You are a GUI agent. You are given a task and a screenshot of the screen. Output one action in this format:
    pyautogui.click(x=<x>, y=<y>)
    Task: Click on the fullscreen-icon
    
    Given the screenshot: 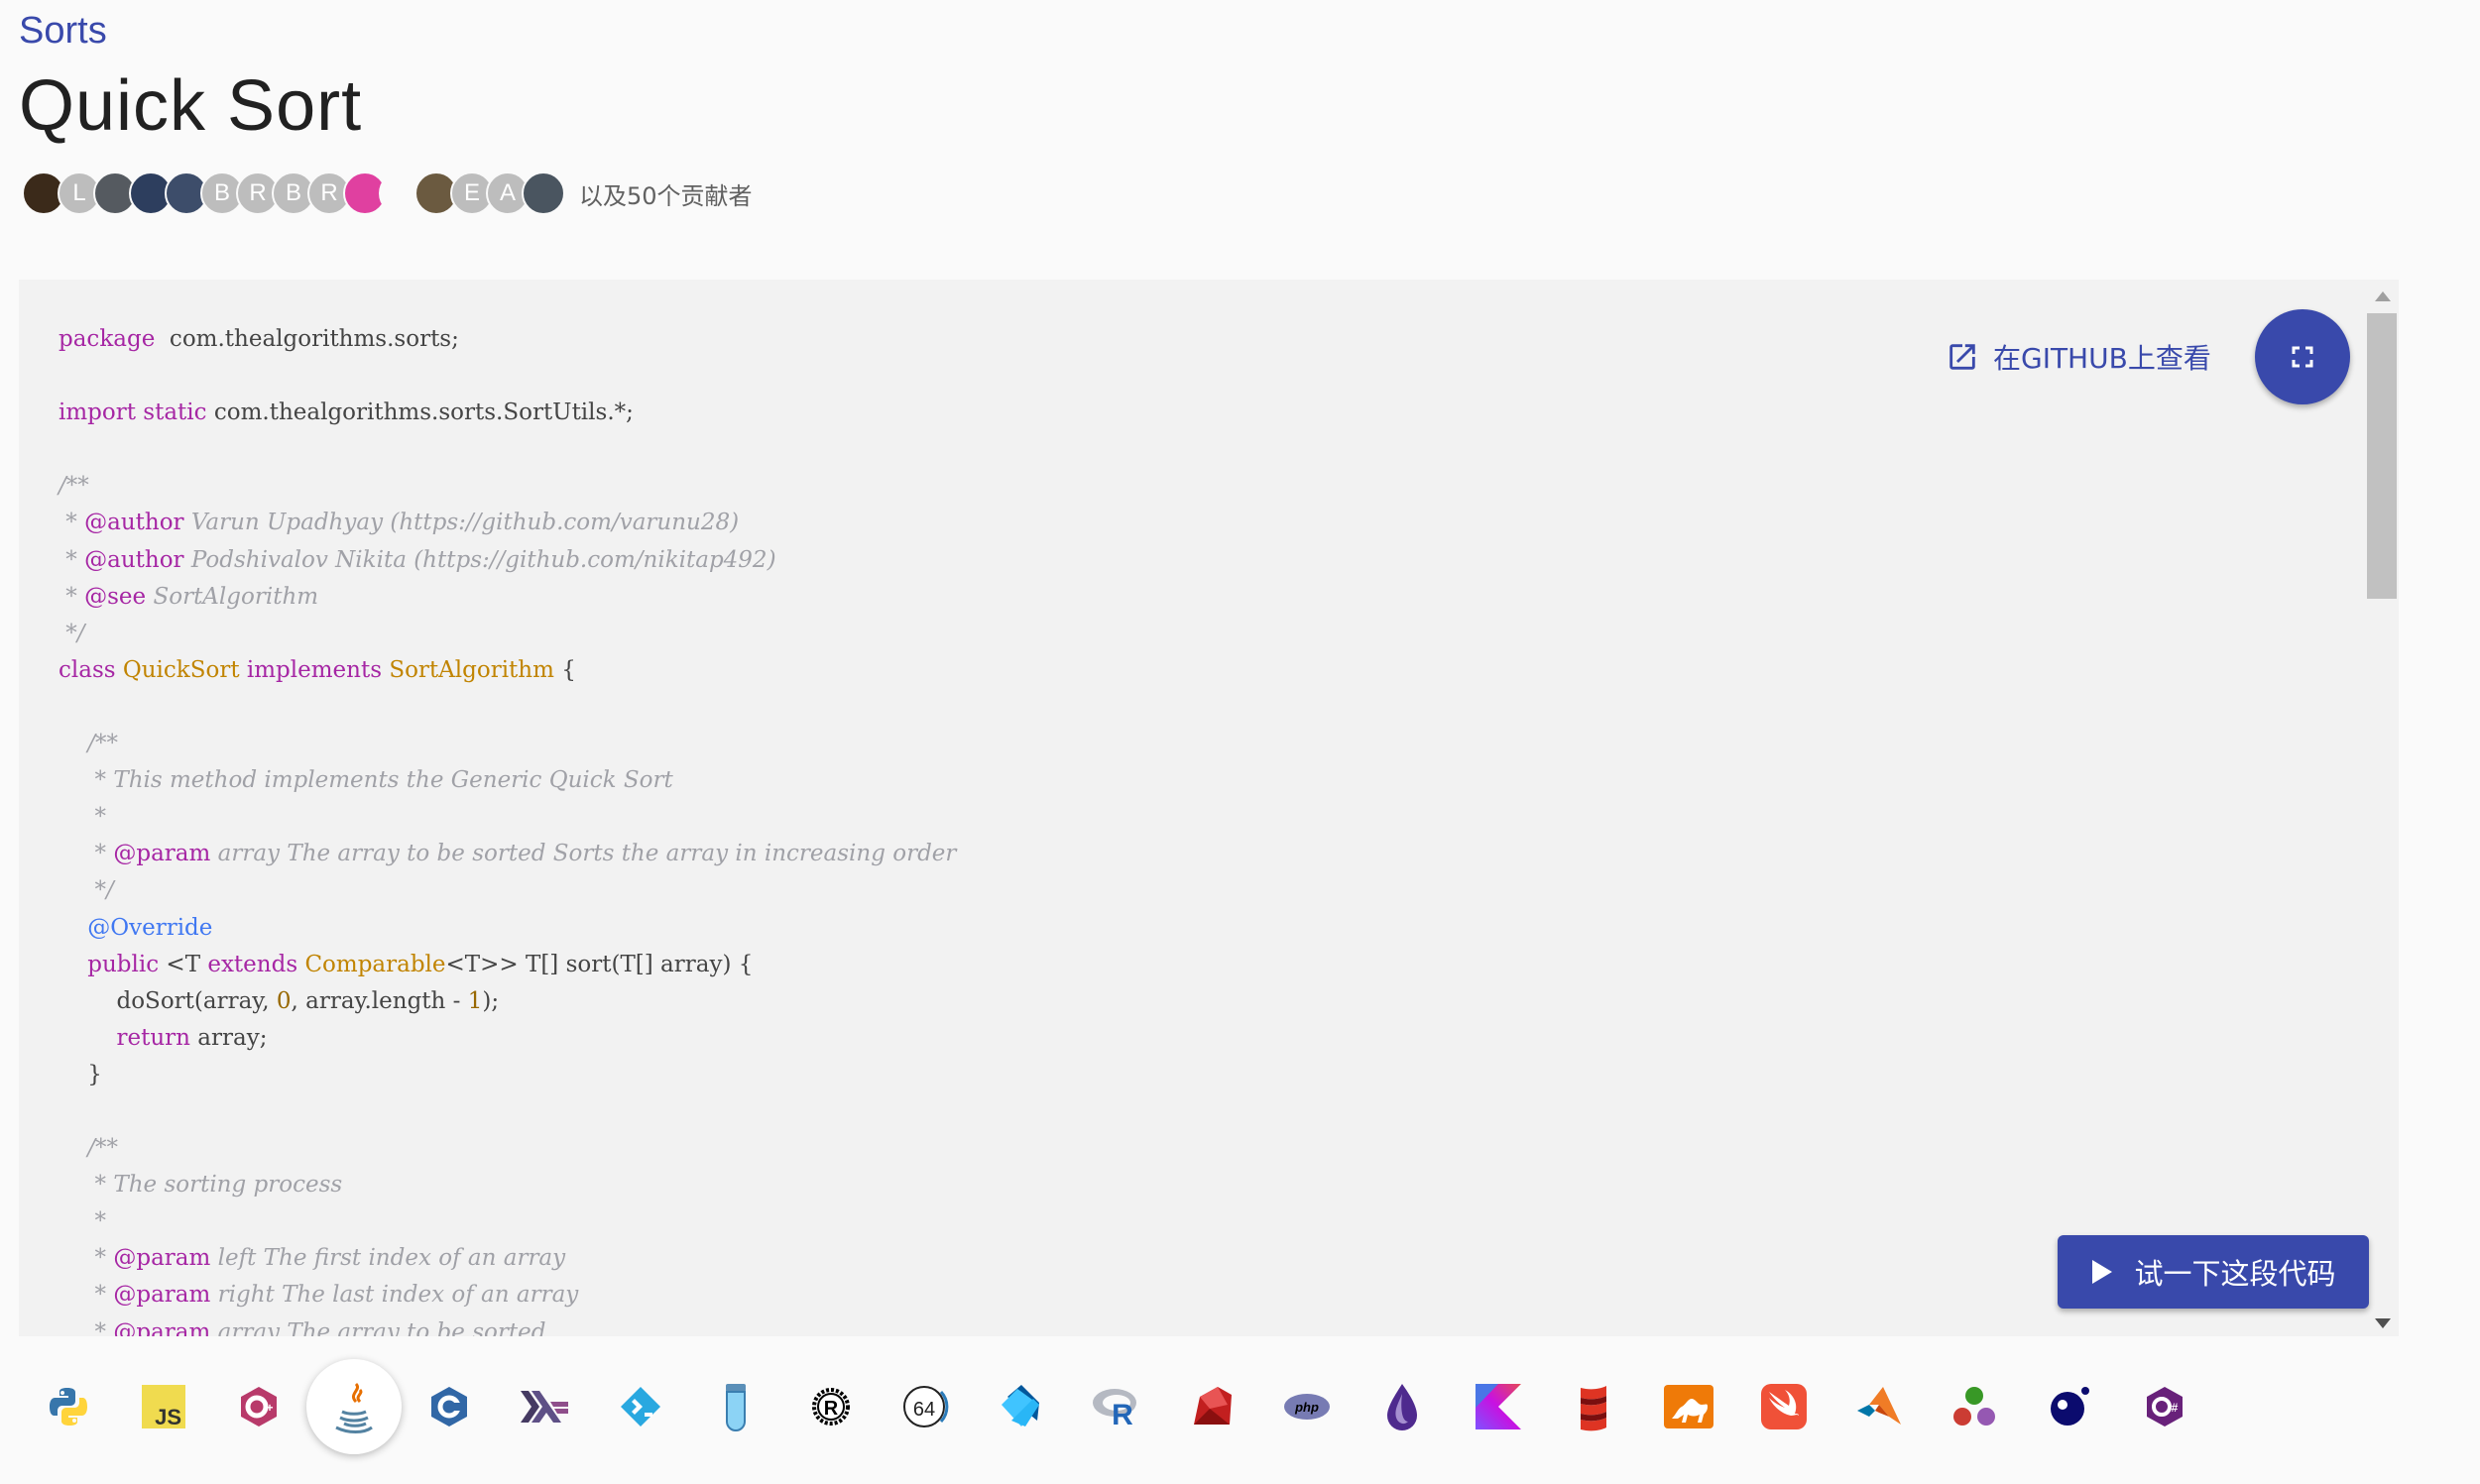 What is the action you would take?
    pyautogui.click(x=2302, y=357)
    